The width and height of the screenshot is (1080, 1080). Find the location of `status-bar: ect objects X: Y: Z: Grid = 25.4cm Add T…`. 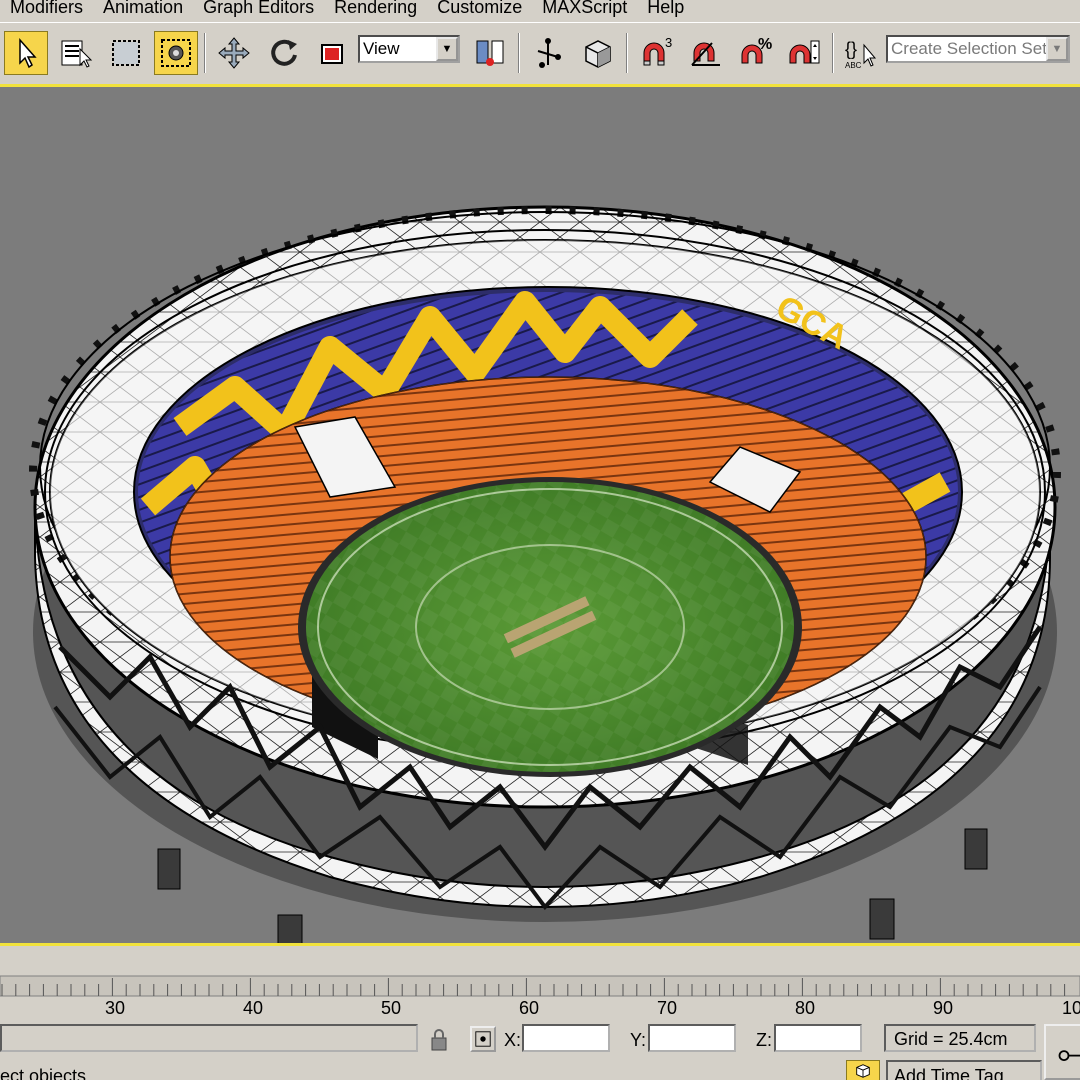

status-bar: ect objects X: Y: Z: Grid = 25.4cm Add T… is located at coordinates (540, 1050).